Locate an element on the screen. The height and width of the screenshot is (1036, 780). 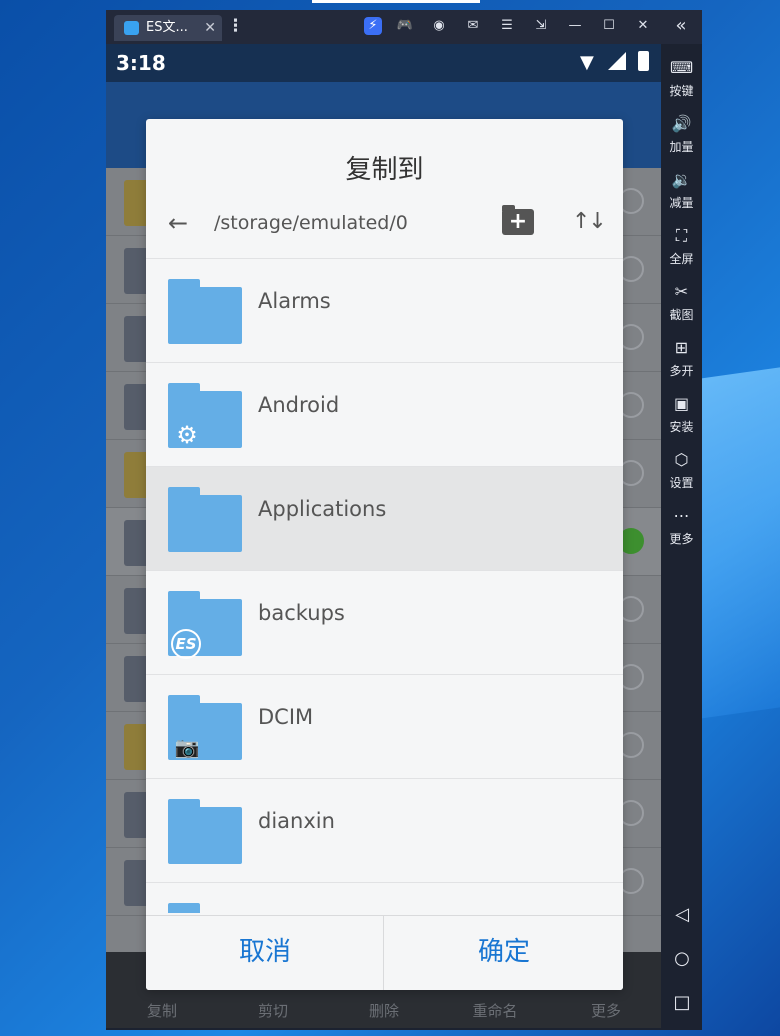
bottom-copy-label: 复制 is located at coordinates (161, 1011).